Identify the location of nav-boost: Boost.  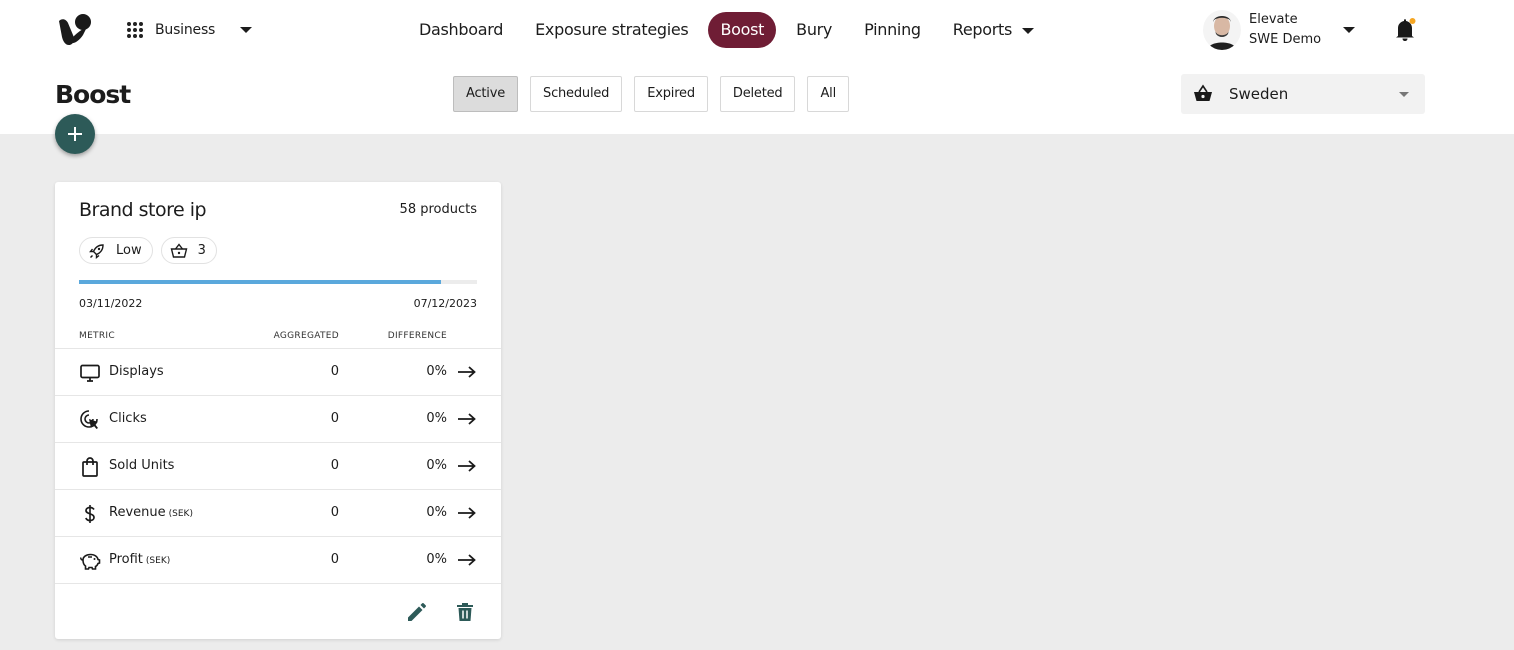
(742, 30).